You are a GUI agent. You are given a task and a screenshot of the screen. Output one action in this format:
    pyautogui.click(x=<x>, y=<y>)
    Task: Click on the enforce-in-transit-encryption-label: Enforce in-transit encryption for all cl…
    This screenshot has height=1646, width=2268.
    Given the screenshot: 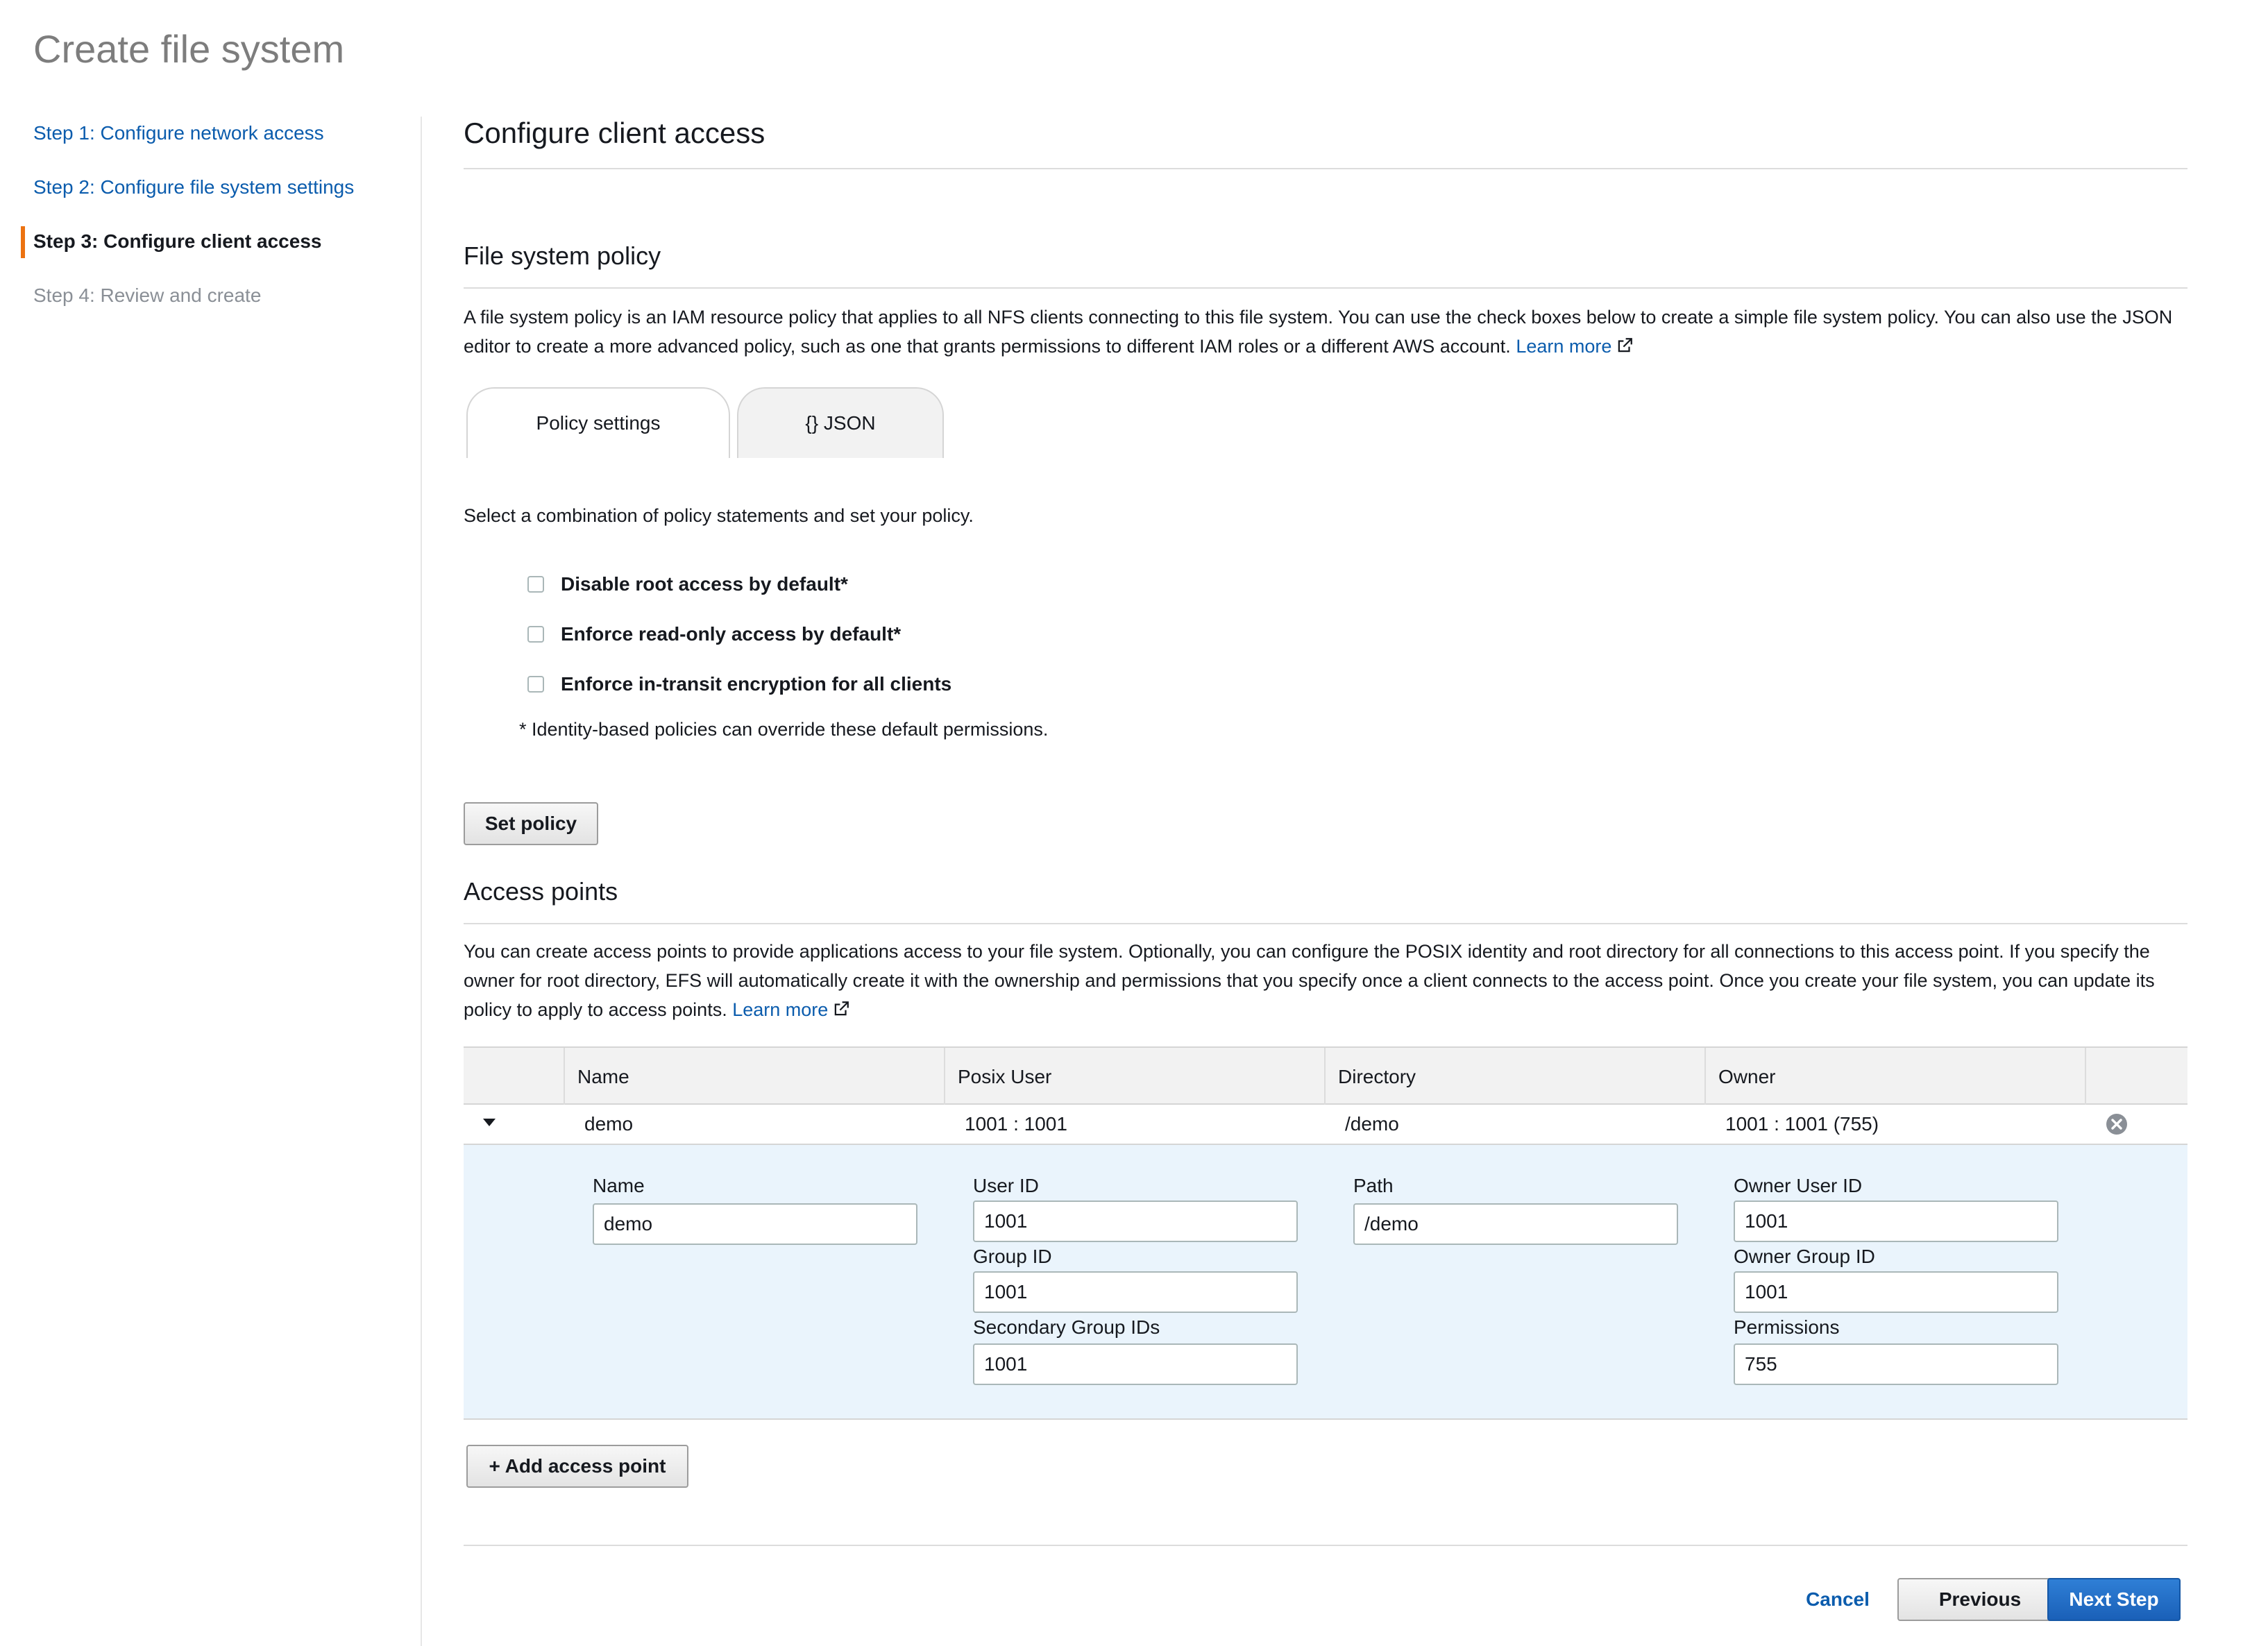 What is the action you would take?
    pyautogui.click(x=756, y=684)
    